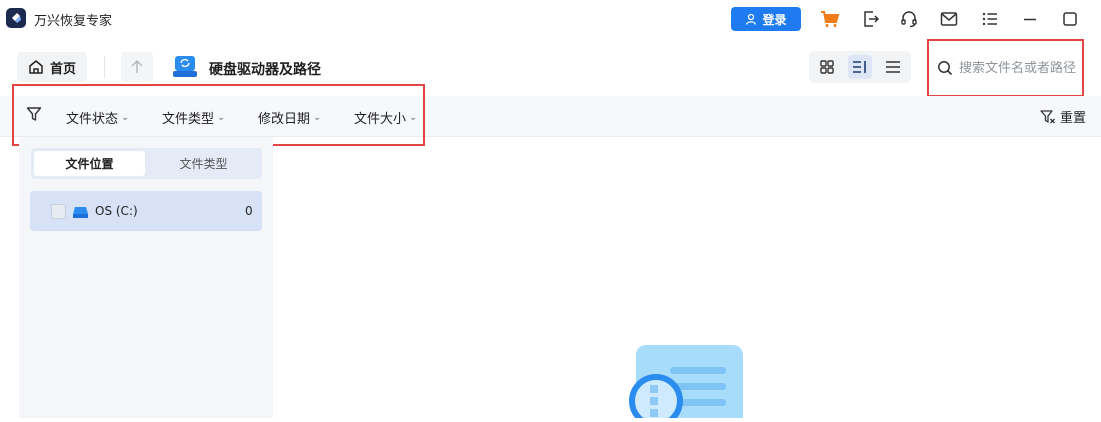  Describe the element at coordinates (830, 19) in the screenshot. I see `cart-icon` at that location.